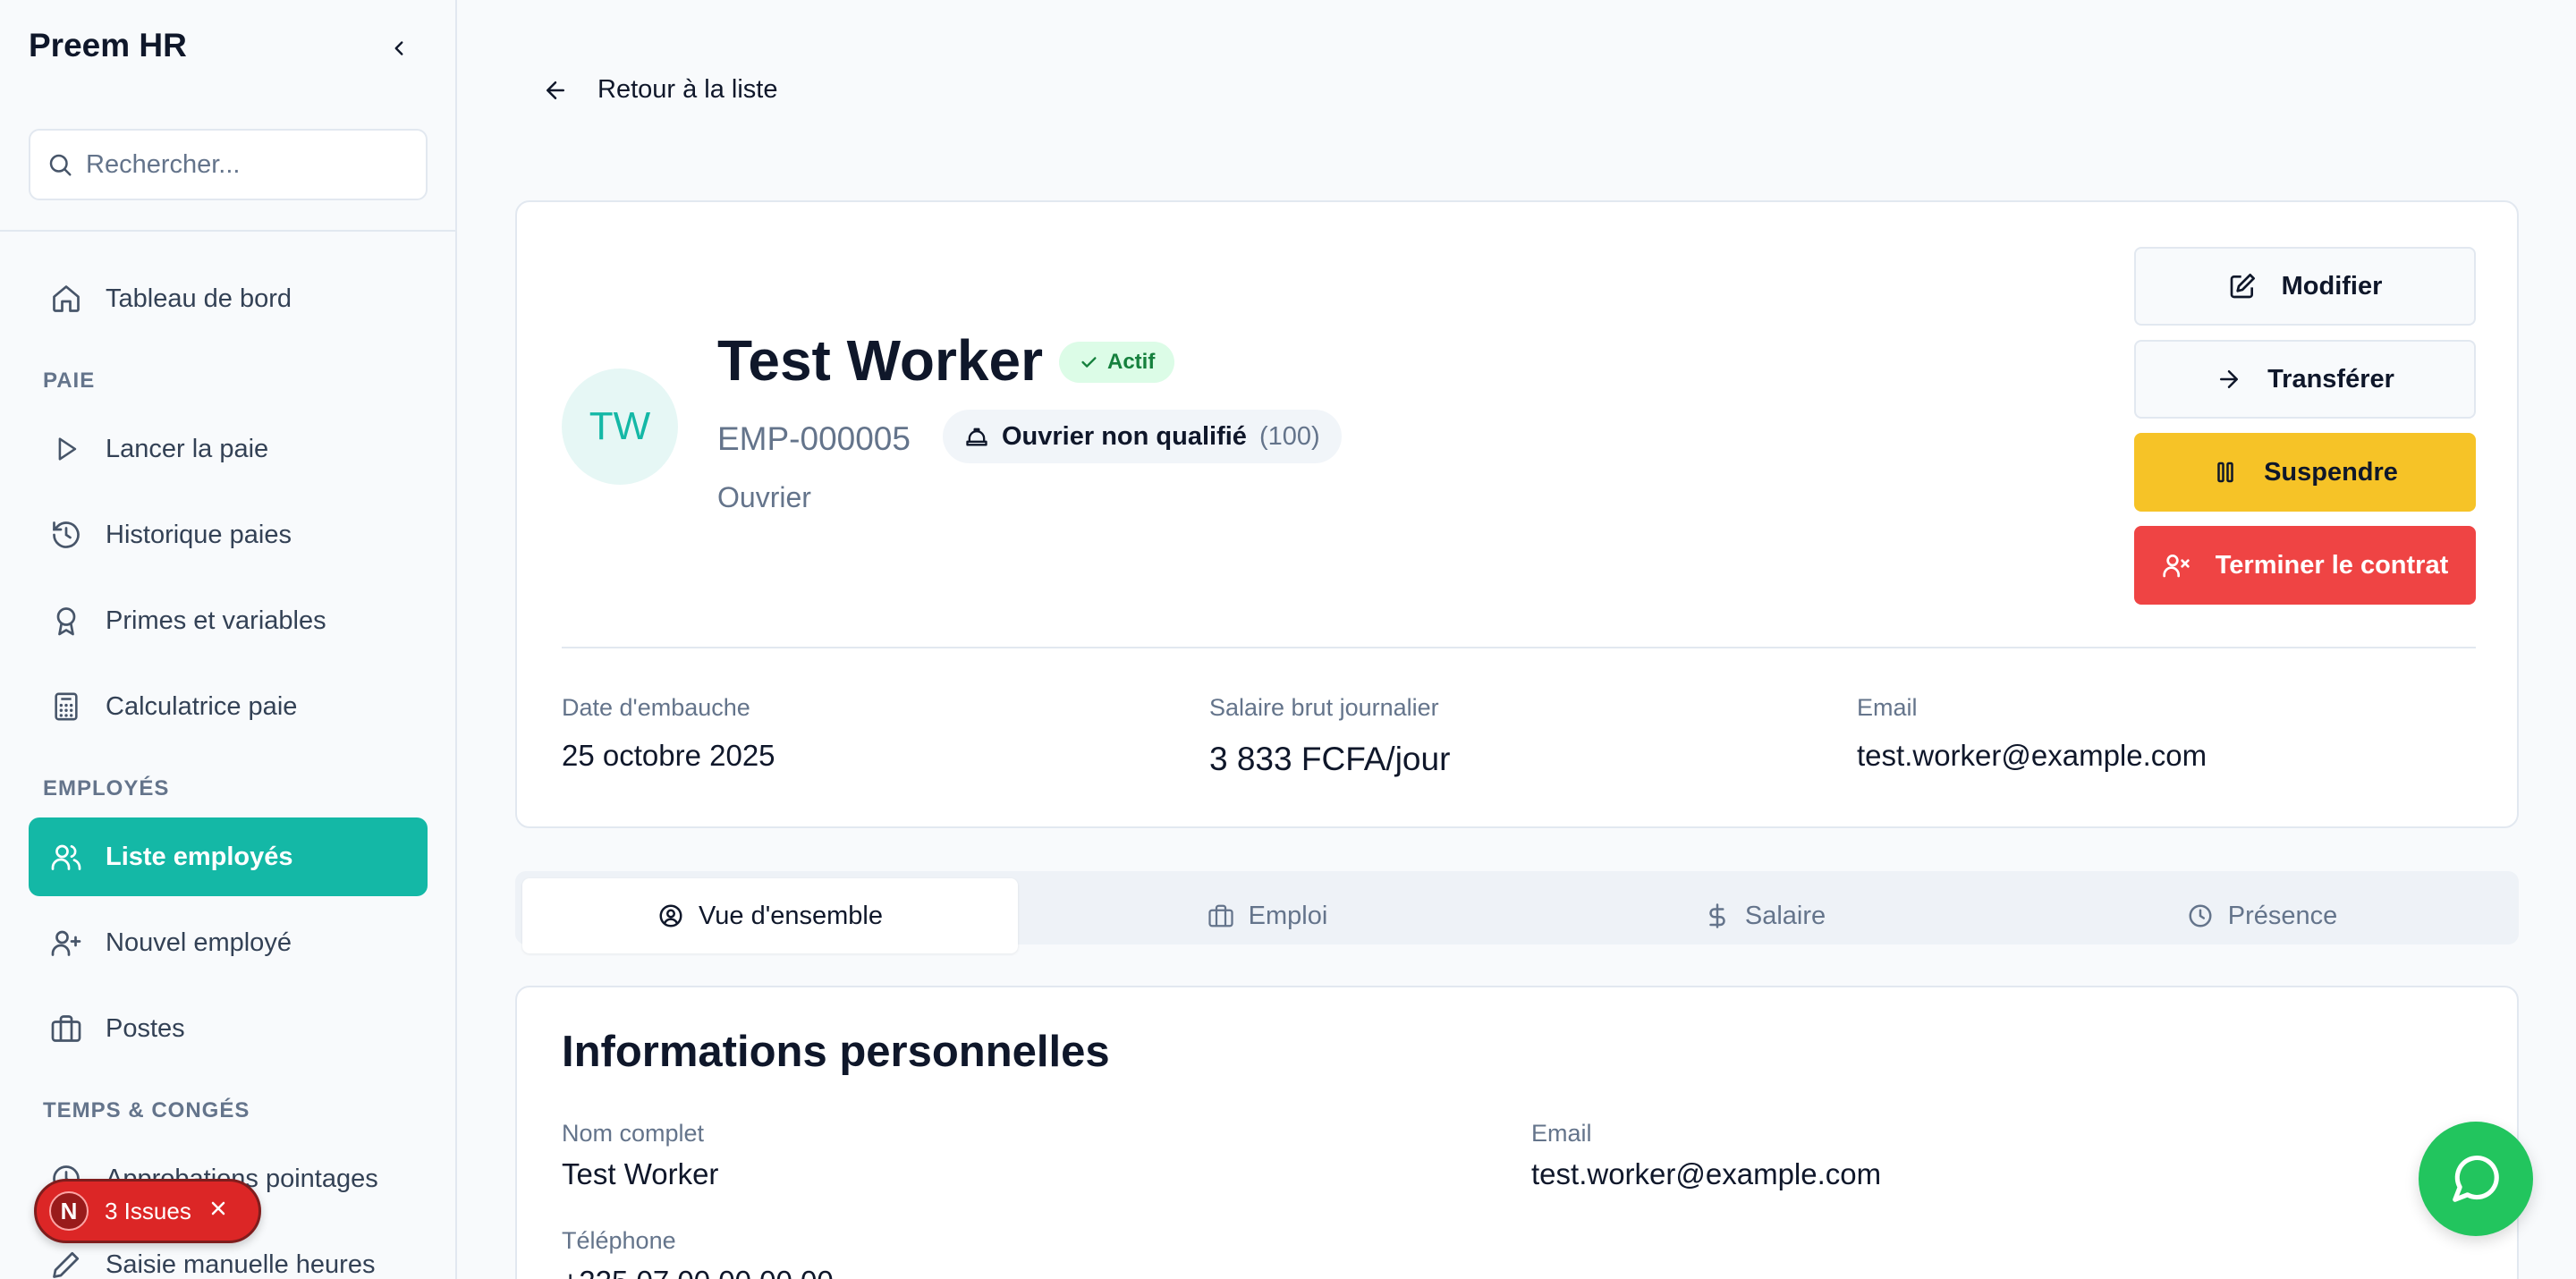  I want to click on avatar: TW, so click(620, 427).